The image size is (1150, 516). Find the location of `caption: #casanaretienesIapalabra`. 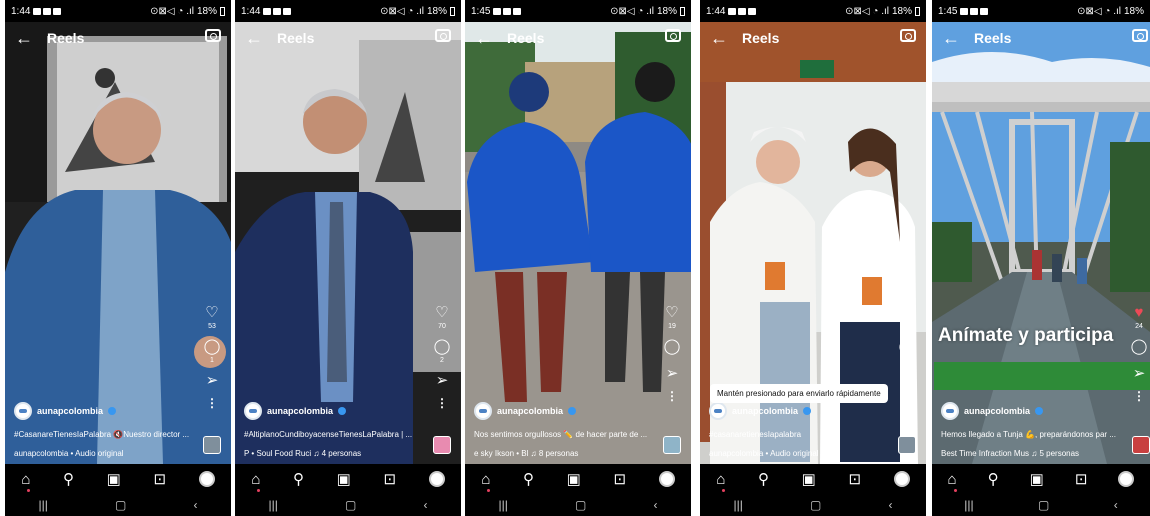

caption: #casanaretienesIapalabra is located at coordinates (804, 434).